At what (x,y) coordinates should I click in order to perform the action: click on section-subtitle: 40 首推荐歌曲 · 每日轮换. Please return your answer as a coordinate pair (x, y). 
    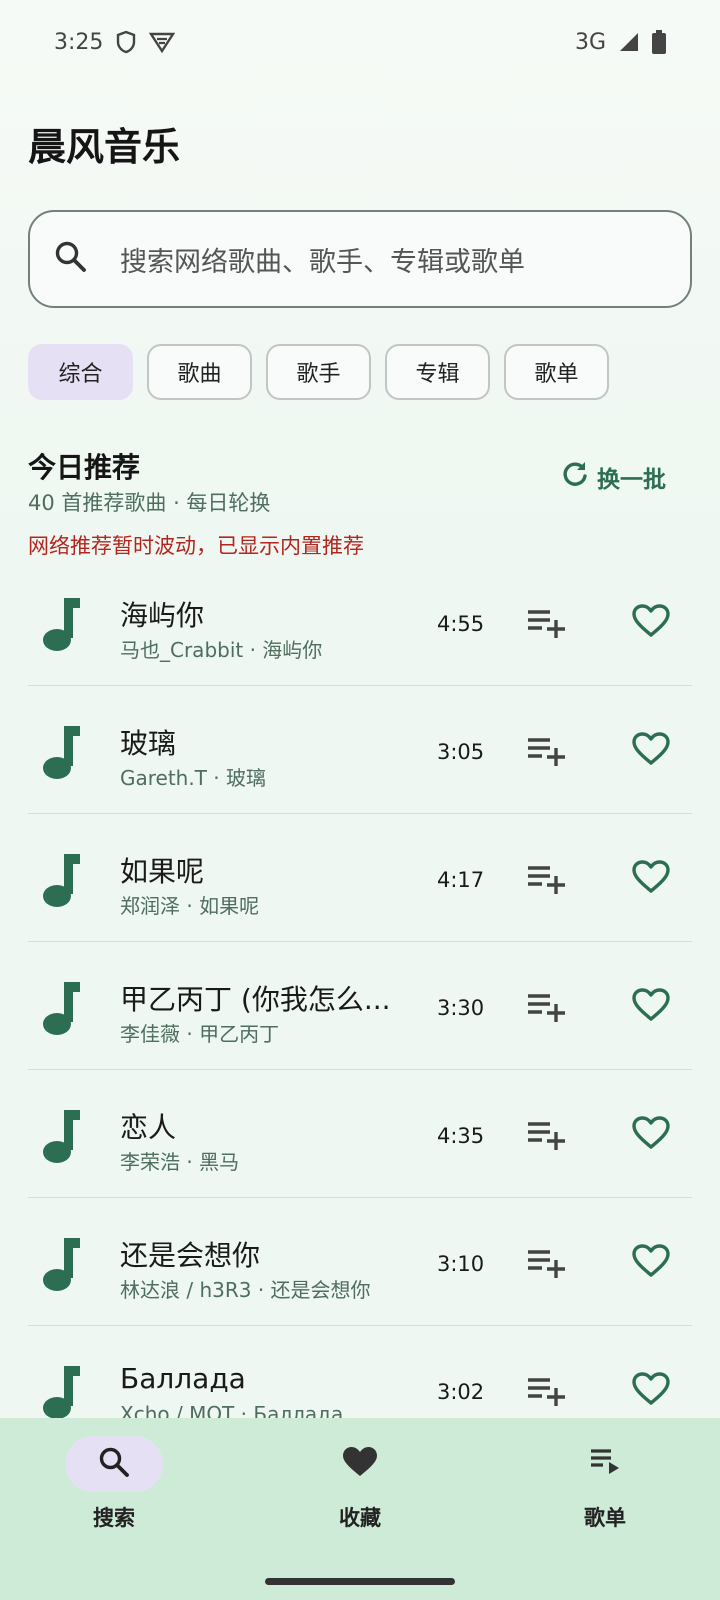
    Looking at the image, I should click on (149, 503).